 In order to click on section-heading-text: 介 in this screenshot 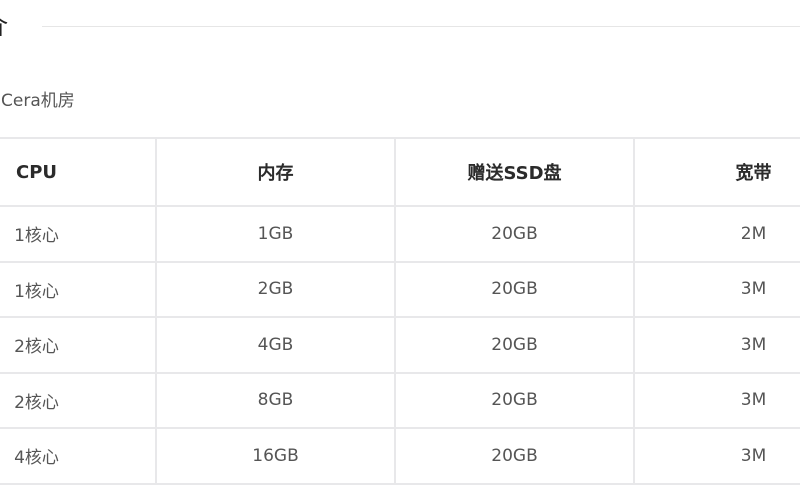, I will do `click(4, 26)`.